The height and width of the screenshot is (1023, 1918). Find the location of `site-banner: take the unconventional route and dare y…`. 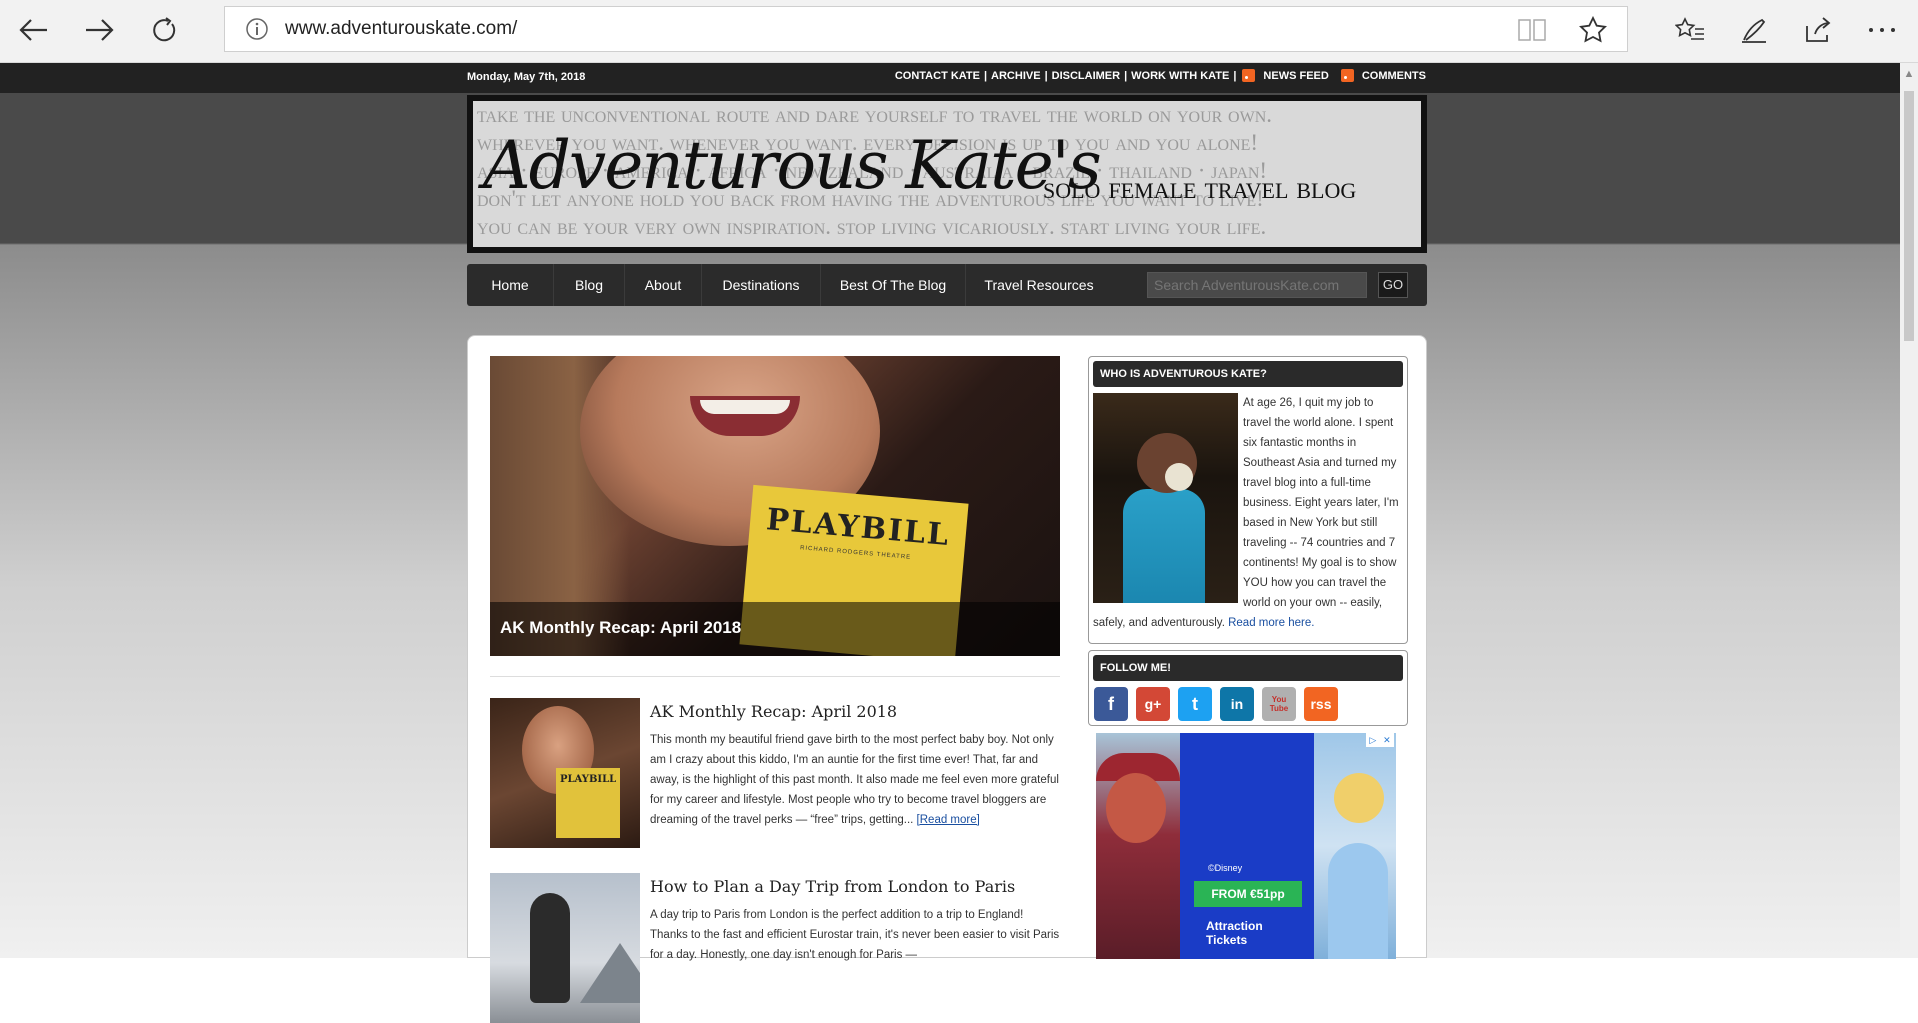

site-banner: take the unconventional route and dare y… is located at coordinates (947, 174).